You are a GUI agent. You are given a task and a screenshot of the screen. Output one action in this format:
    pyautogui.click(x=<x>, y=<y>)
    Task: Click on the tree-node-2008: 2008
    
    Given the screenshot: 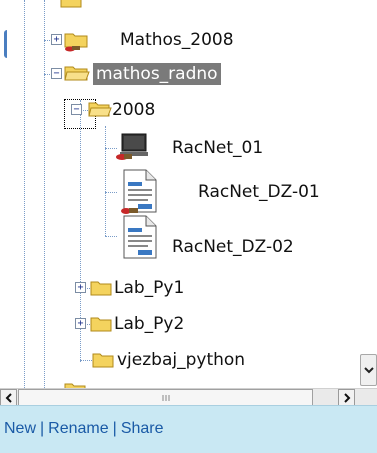 What is the action you would take?
    pyautogui.click(x=133, y=110)
    